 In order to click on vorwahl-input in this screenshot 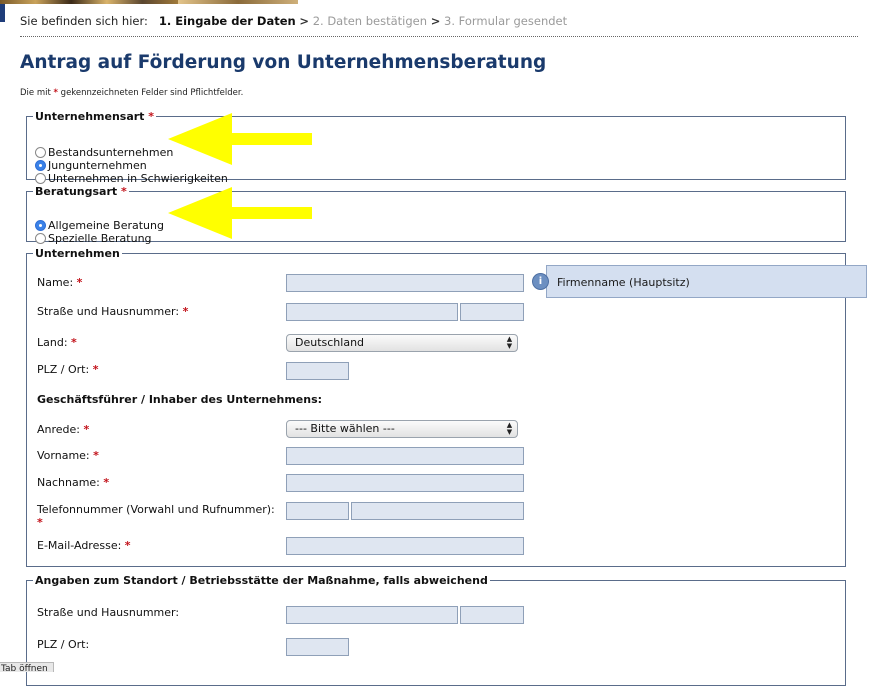, I will do `click(317, 511)`.